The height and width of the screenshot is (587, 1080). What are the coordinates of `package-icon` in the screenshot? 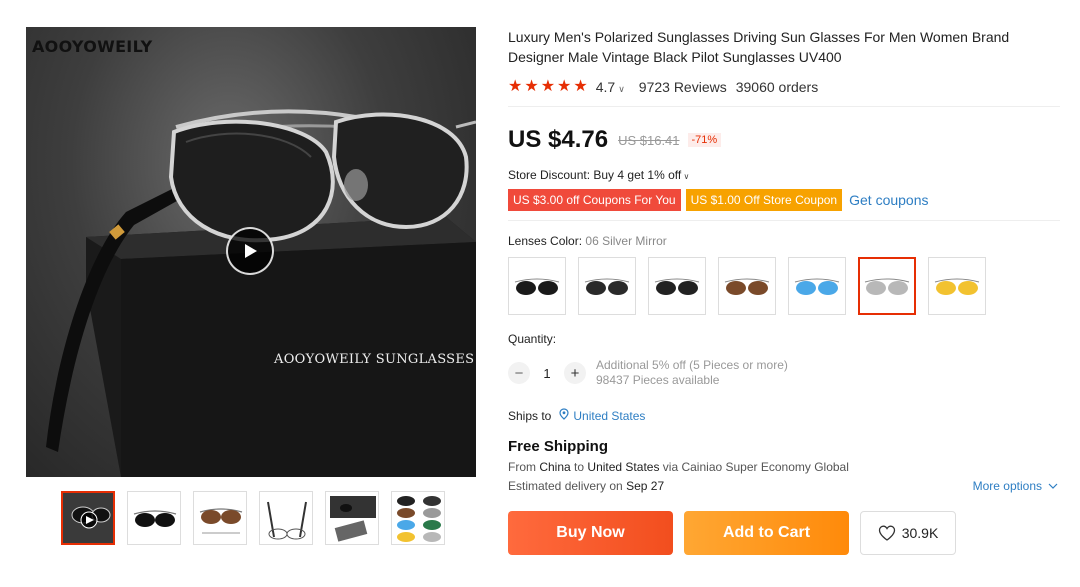 It's located at (353, 519).